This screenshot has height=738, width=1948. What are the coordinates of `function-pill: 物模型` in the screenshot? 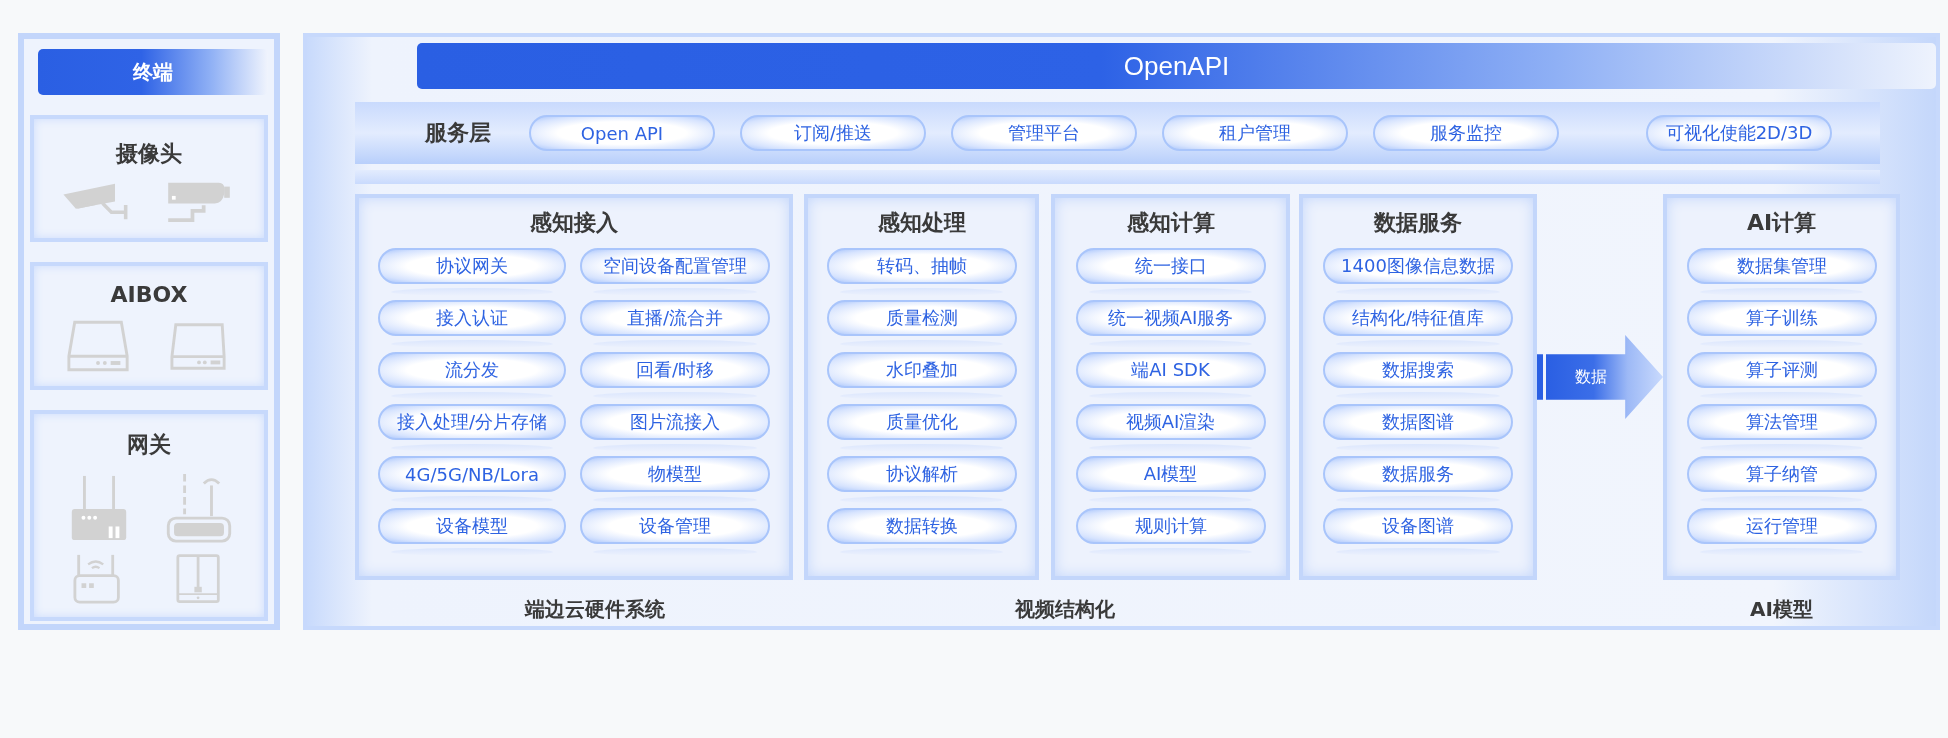 It's located at (675, 474).